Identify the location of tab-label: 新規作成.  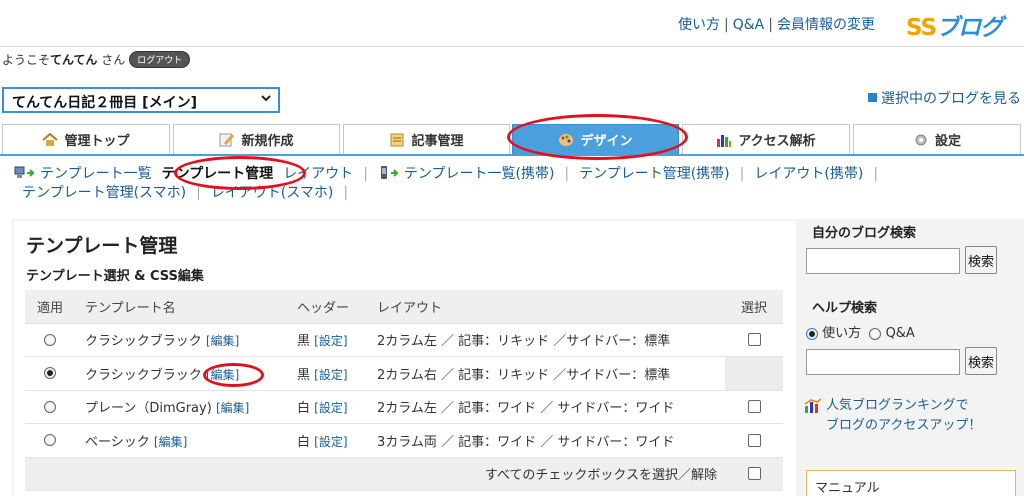
(267, 141).